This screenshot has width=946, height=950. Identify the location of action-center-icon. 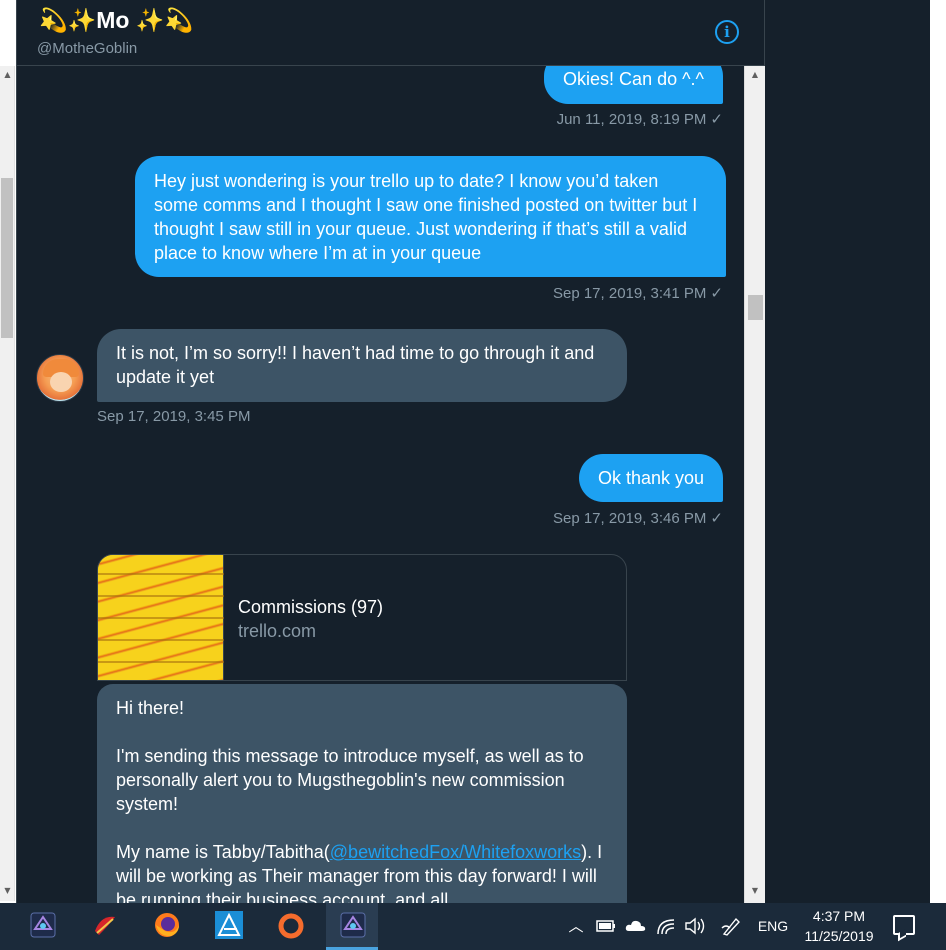
(904, 925).